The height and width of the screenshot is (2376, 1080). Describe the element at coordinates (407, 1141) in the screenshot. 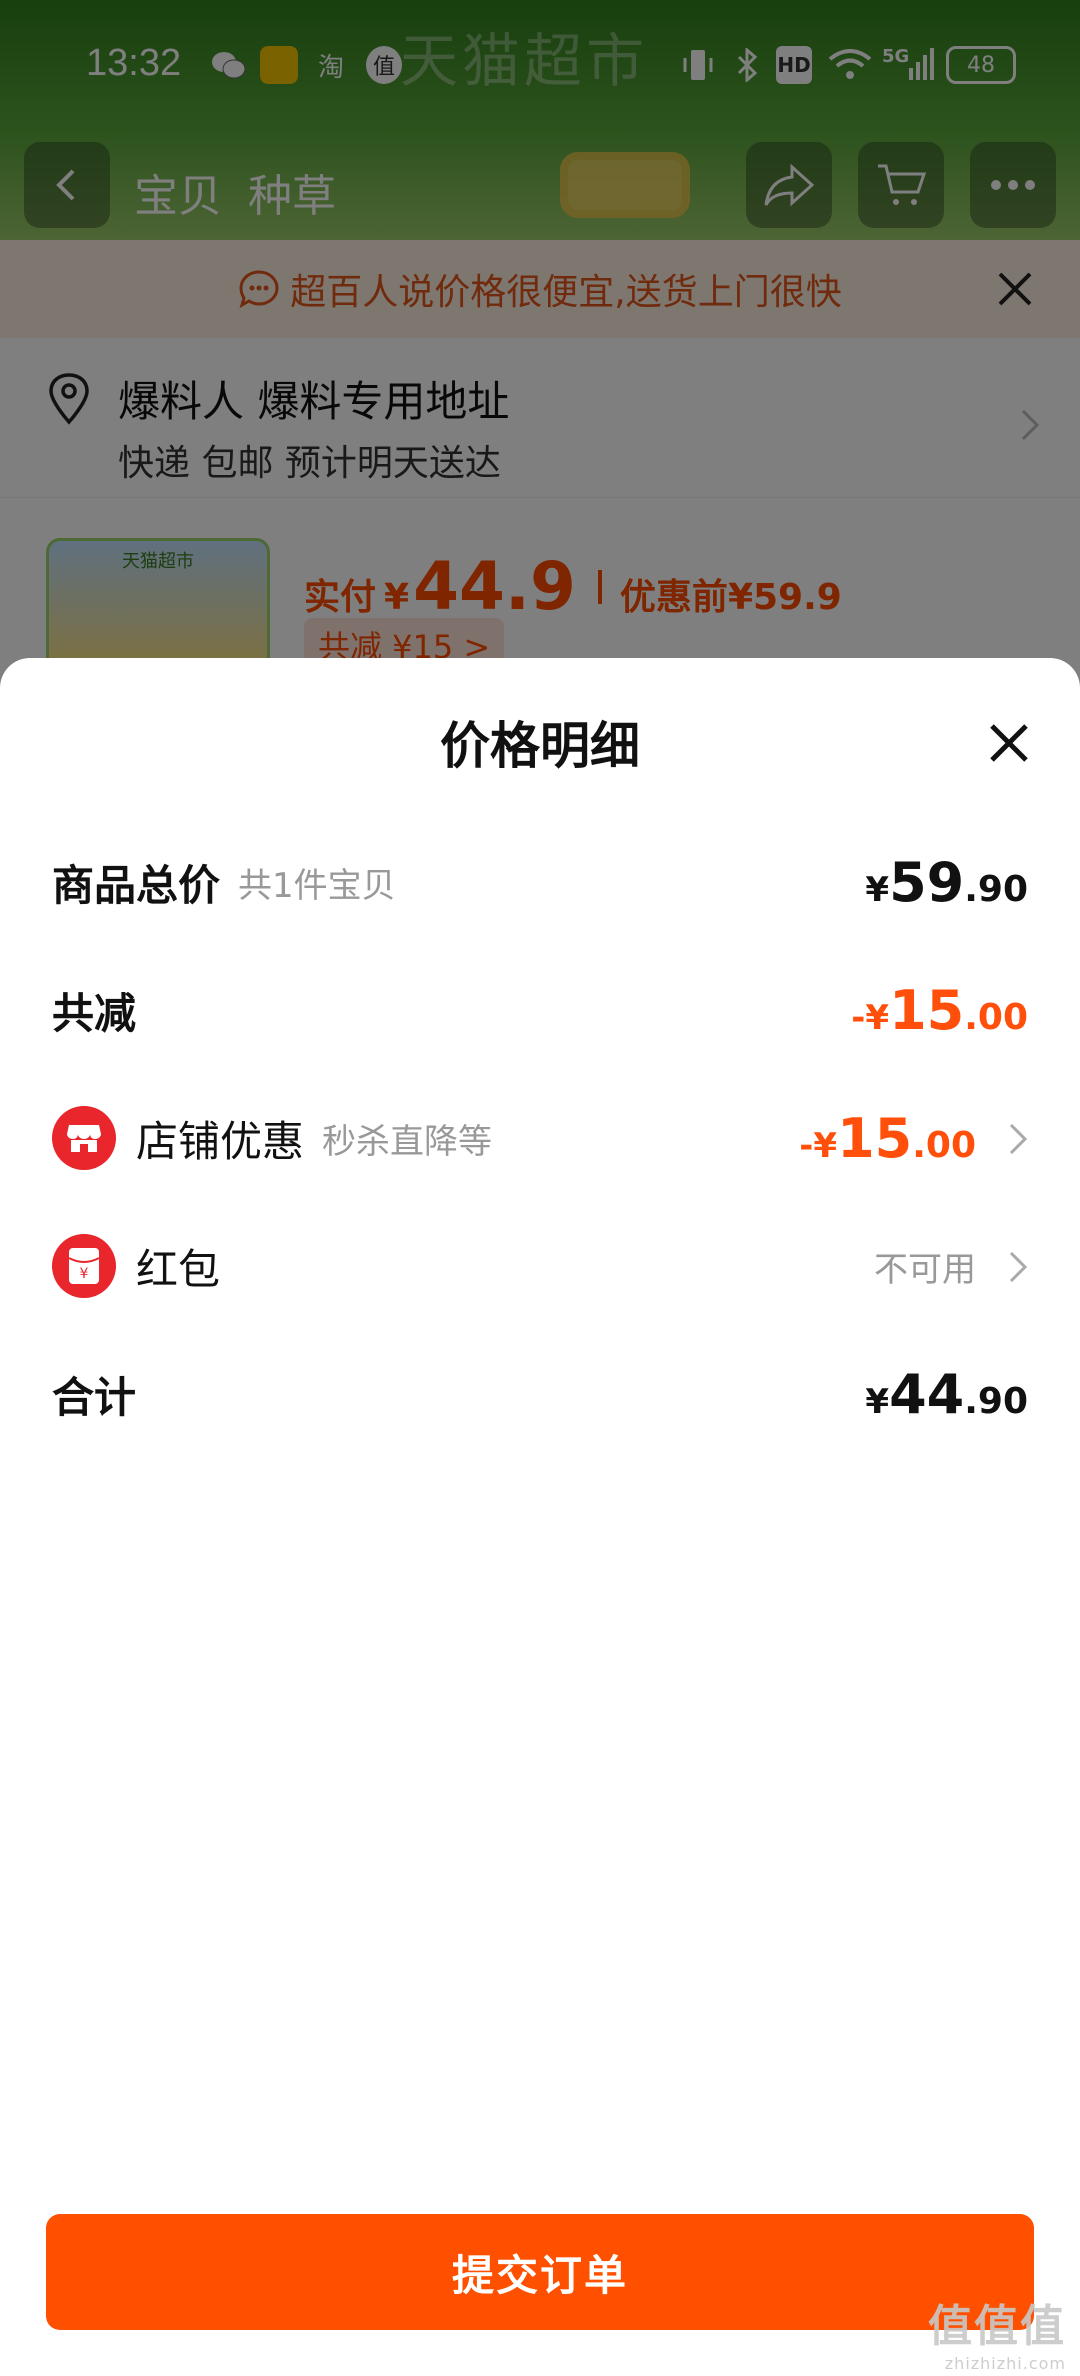

I see `store-discount-sub: 秒杀直降等` at that location.